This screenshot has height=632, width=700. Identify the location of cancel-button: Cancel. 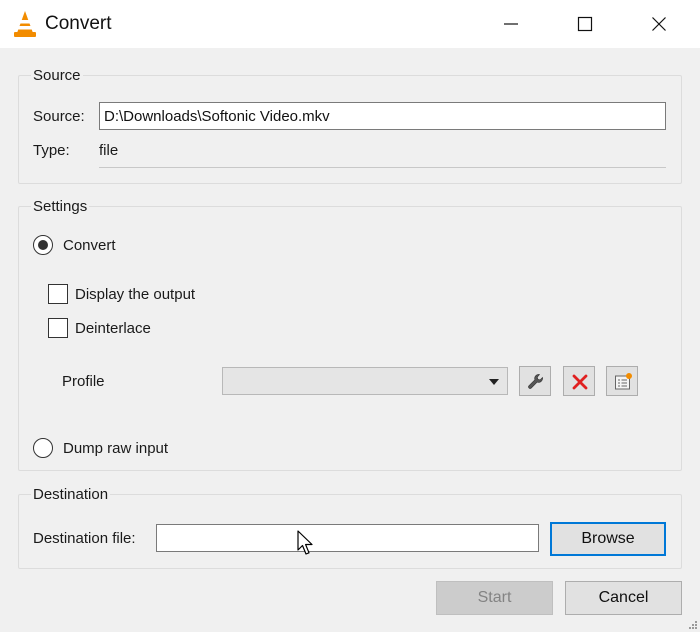
(623, 598).